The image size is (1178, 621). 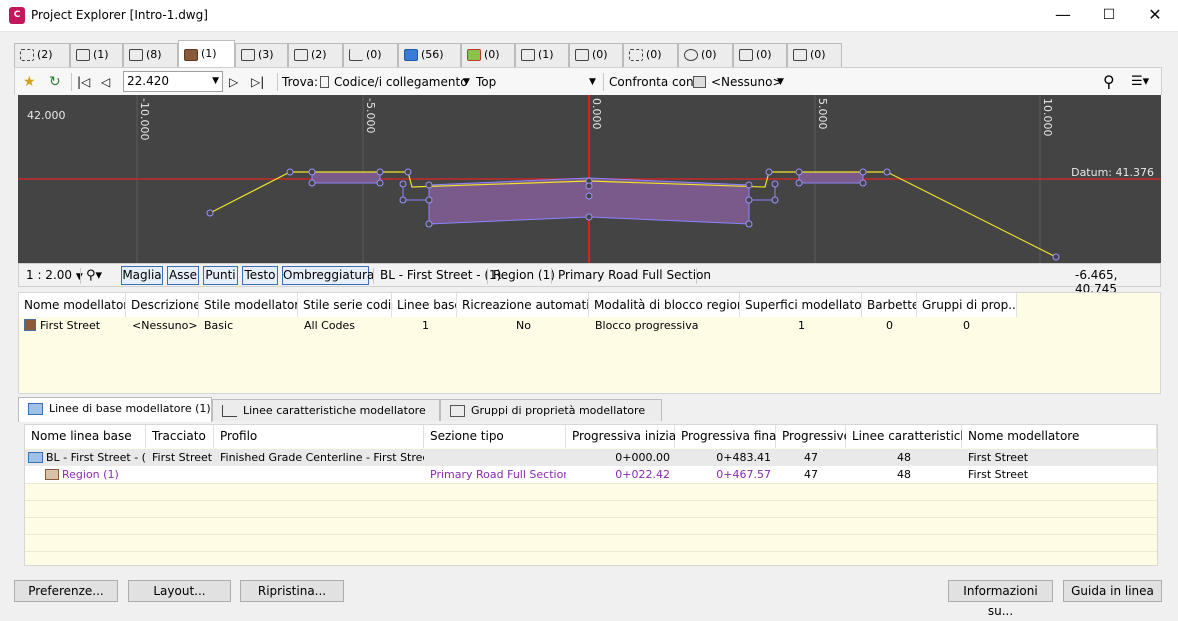 What do you see at coordinates (328, 275) in the screenshot?
I see `toggle-shading-button: Ombreggiatura` at bounding box center [328, 275].